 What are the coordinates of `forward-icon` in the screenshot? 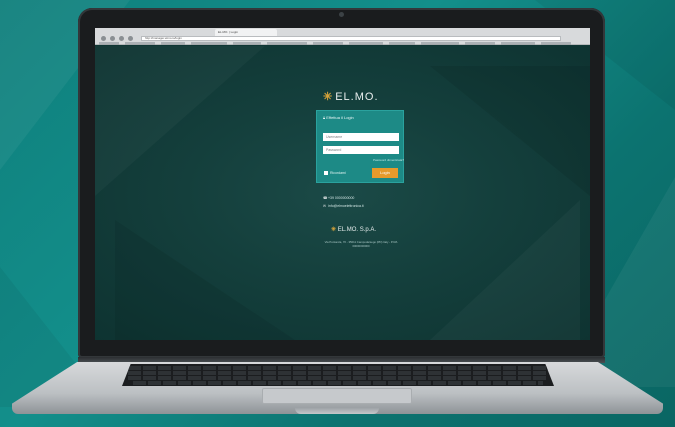 It's located at (112, 38).